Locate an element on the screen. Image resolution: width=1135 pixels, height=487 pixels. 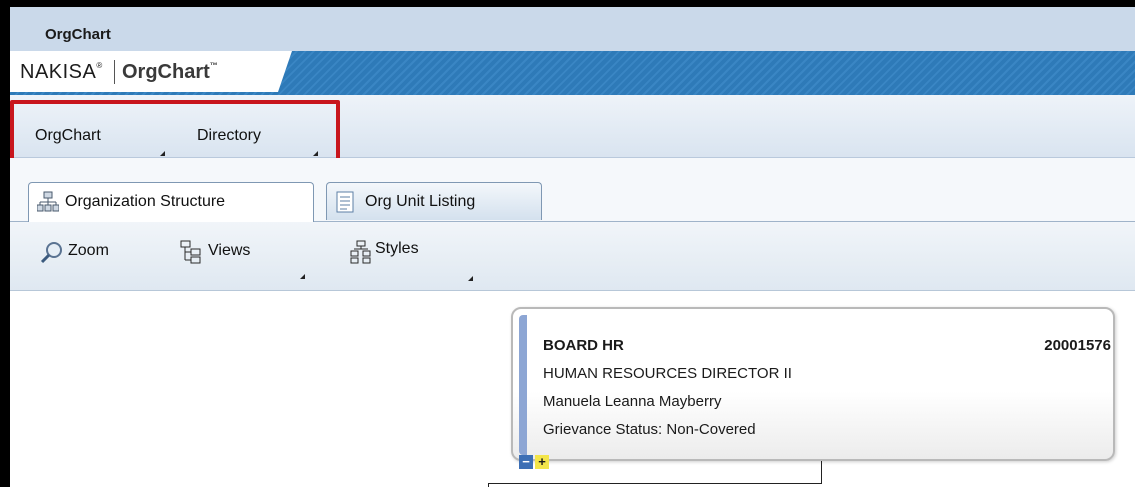
tab-organization-structure: Organization Structure is located at coordinates (171, 202).